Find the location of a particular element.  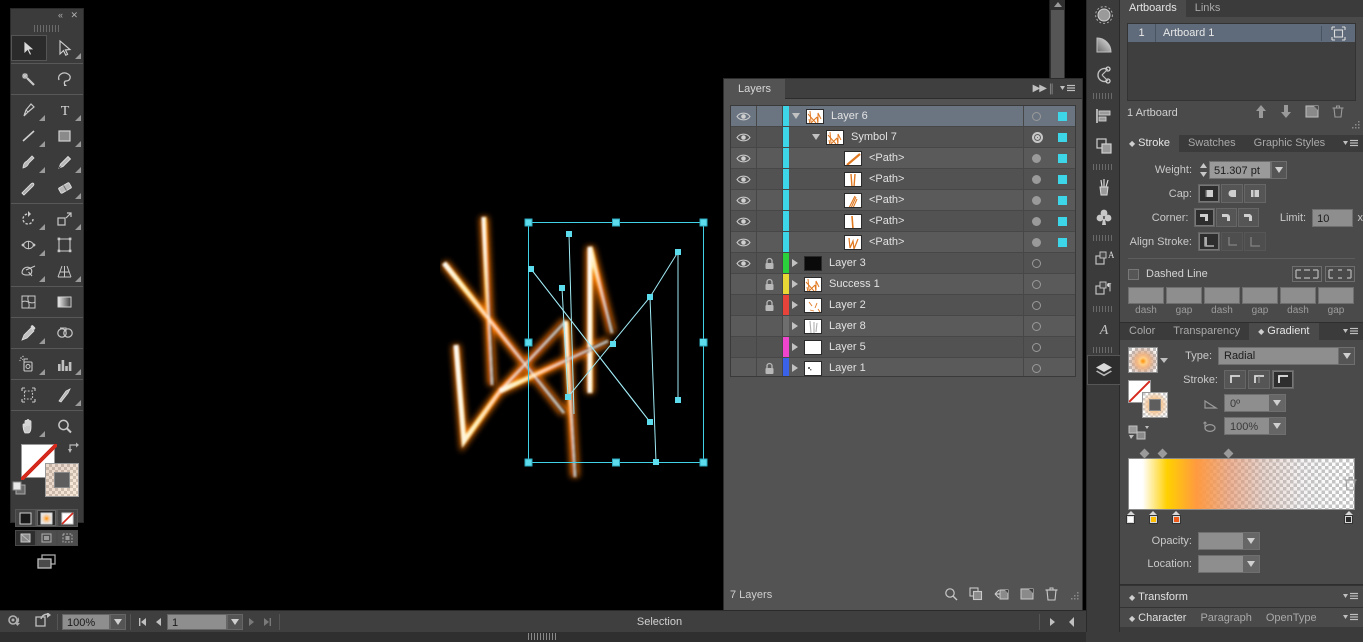

lasso-tool is located at coordinates (65, 79).